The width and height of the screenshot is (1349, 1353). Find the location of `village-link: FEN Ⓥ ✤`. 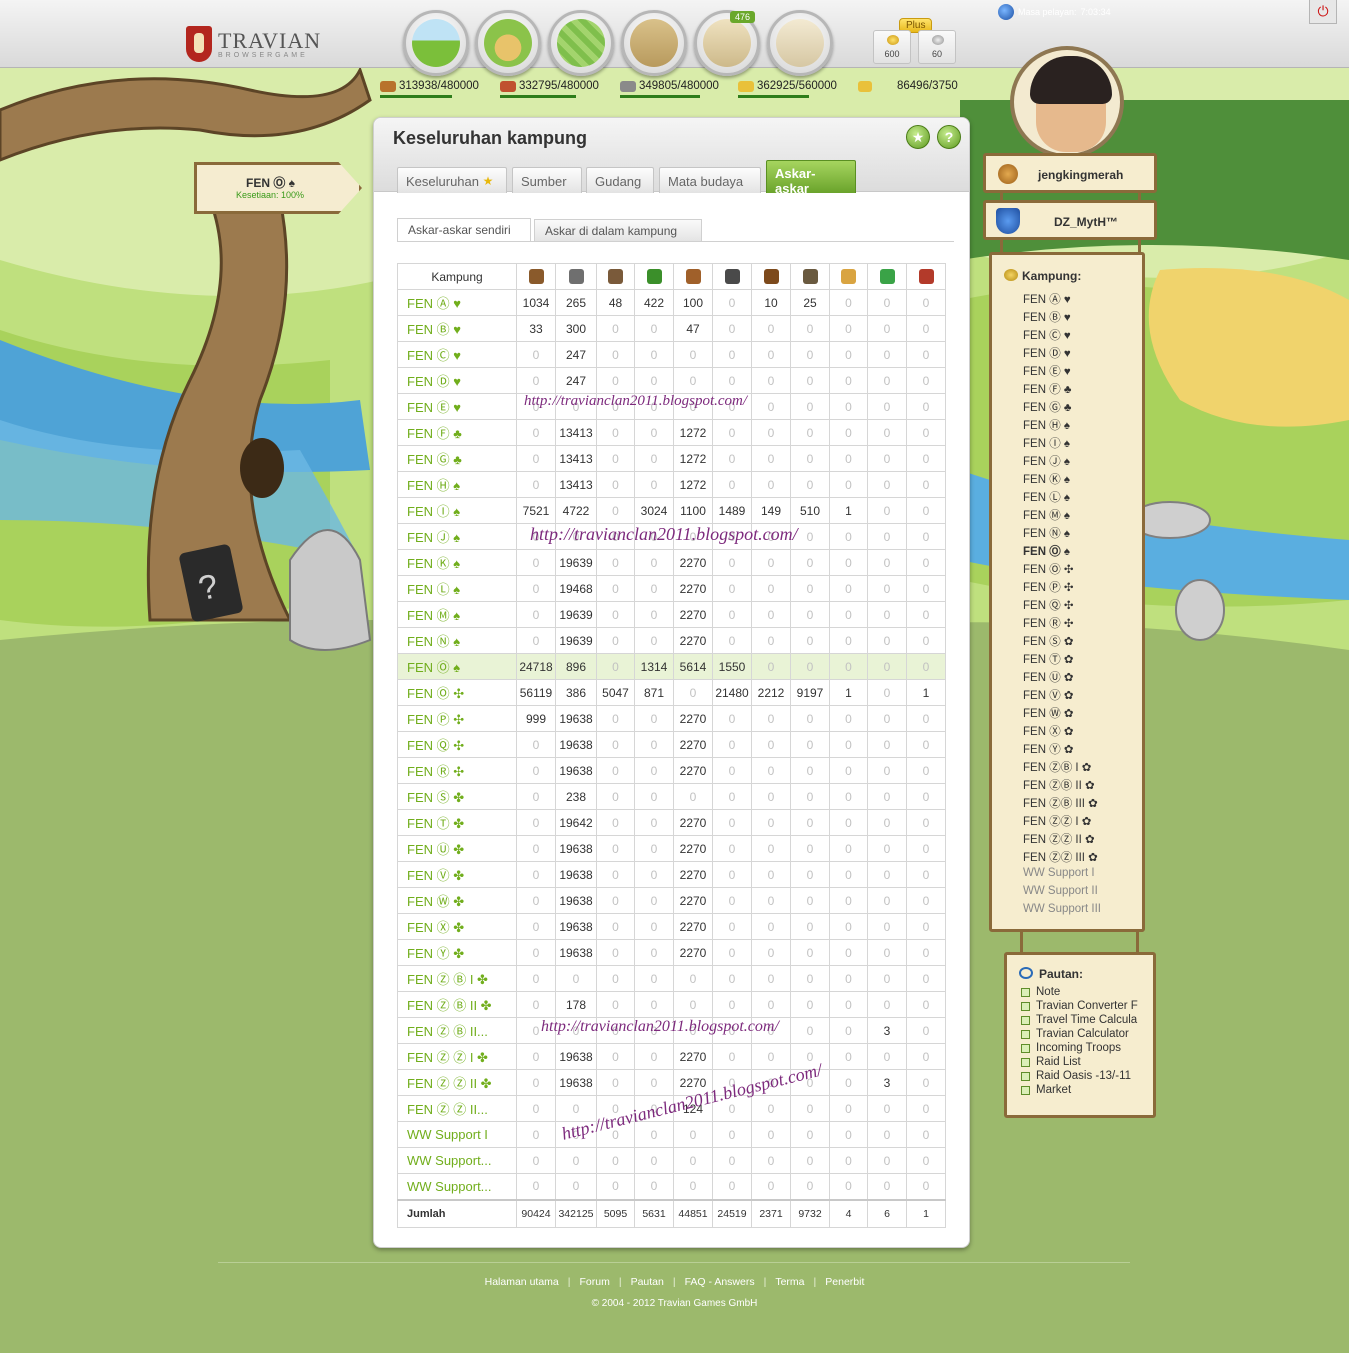

village-link: FEN Ⓥ ✤ is located at coordinates (457, 874).